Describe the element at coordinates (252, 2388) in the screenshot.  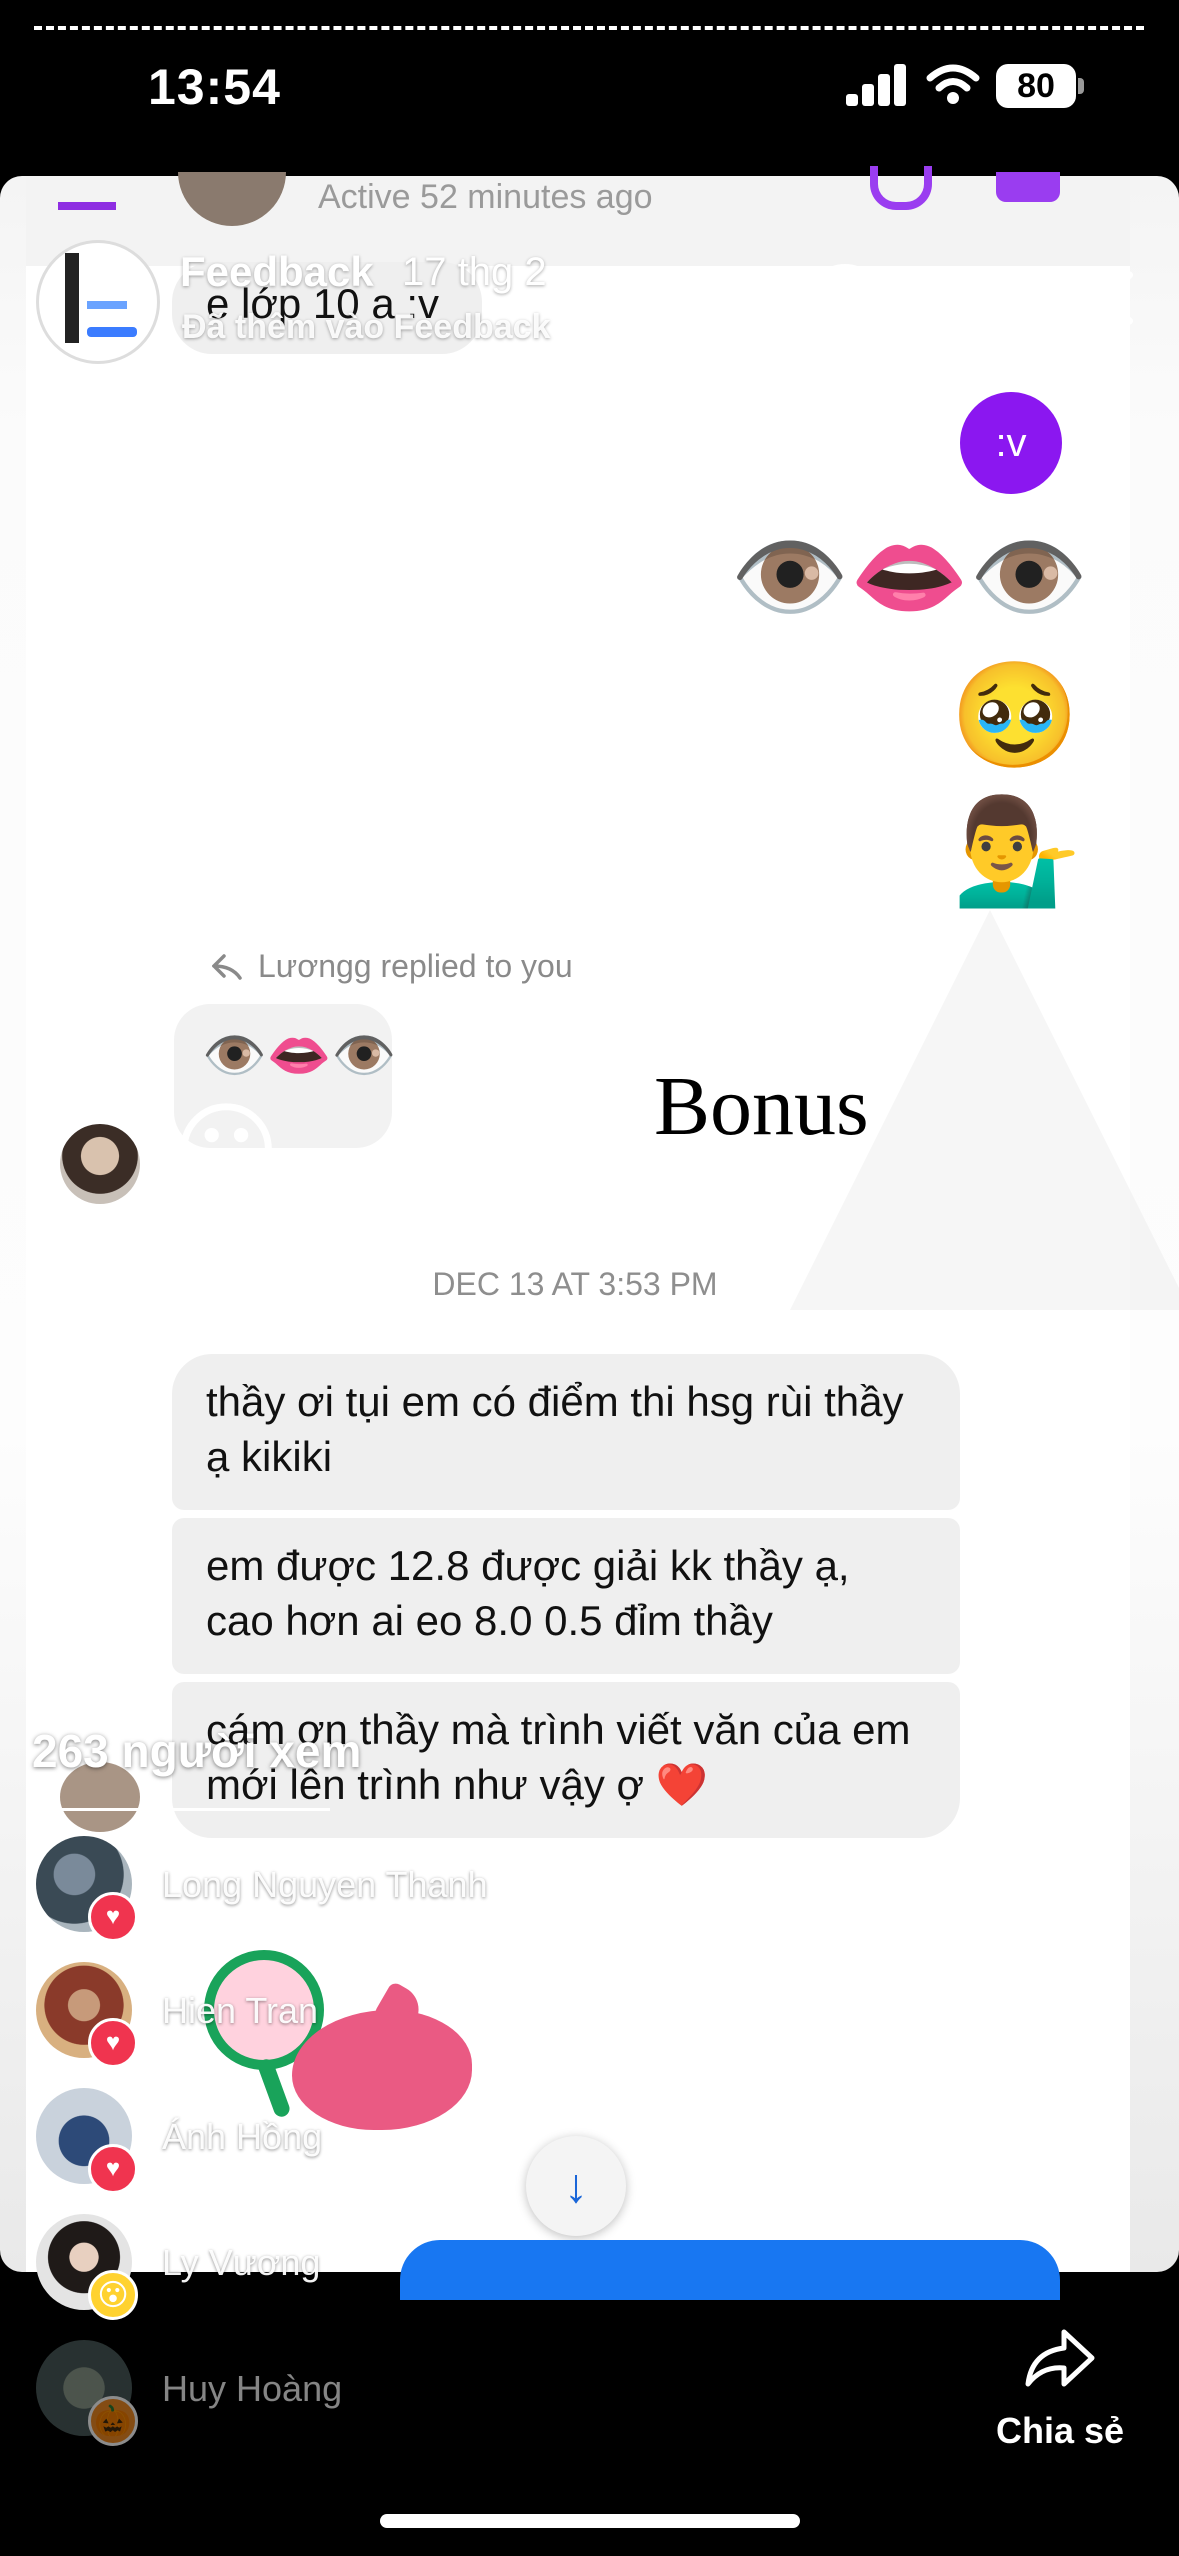
I see `viewer-name: Huy Hoàng` at that location.